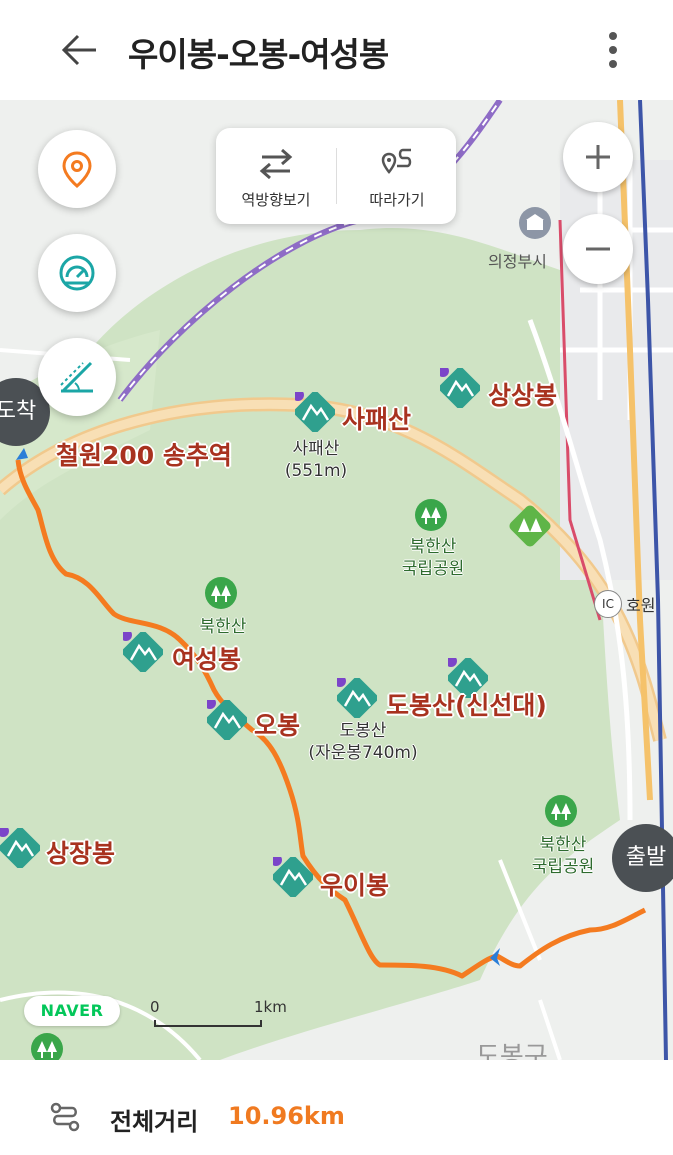 The image size is (673, 1155). Describe the element at coordinates (276, 164) in the screenshot. I see `swap-arrows-icon` at that location.